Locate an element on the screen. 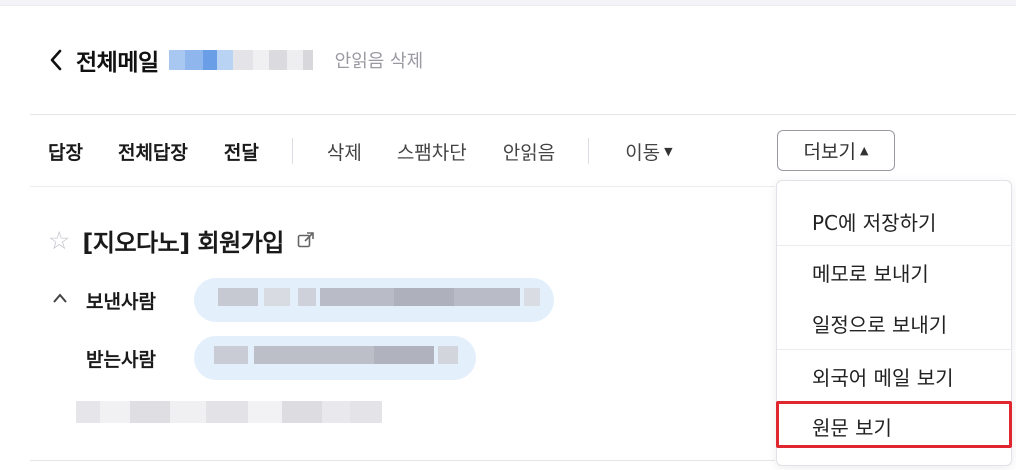 The width and height of the screenshot is (1016, 470). mail-header: 전체메일 안읽음 삭제 is located at coordinates (235, 60).